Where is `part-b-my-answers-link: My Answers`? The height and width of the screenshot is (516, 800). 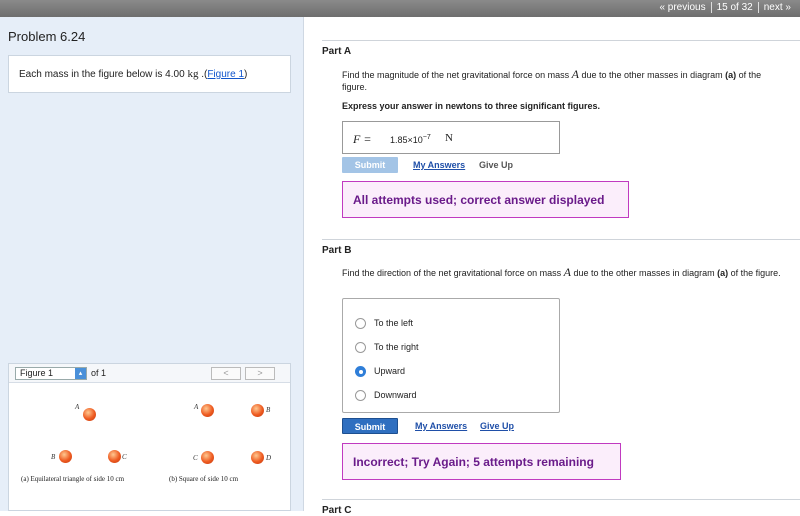
part-b-my-answers-link: My Answers is located at coordinates (441, 426).